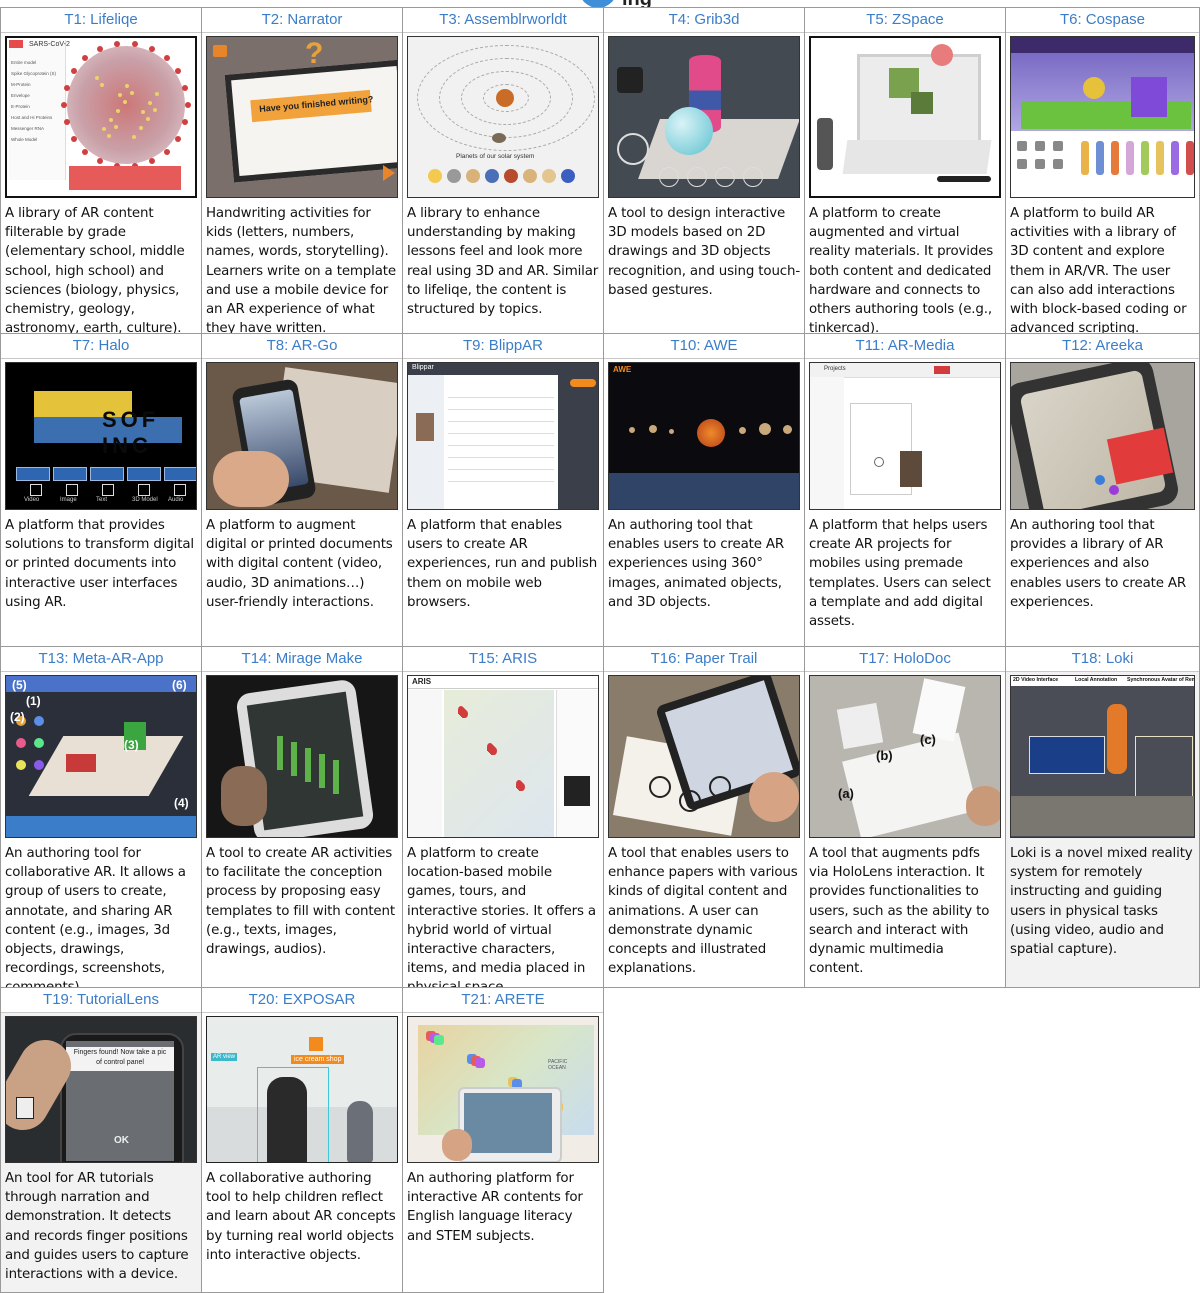 Image resolution: width=1200 pixels, height=1293 pixels. I want to click on tool-title: T15: ARIS, so click(503, 659).